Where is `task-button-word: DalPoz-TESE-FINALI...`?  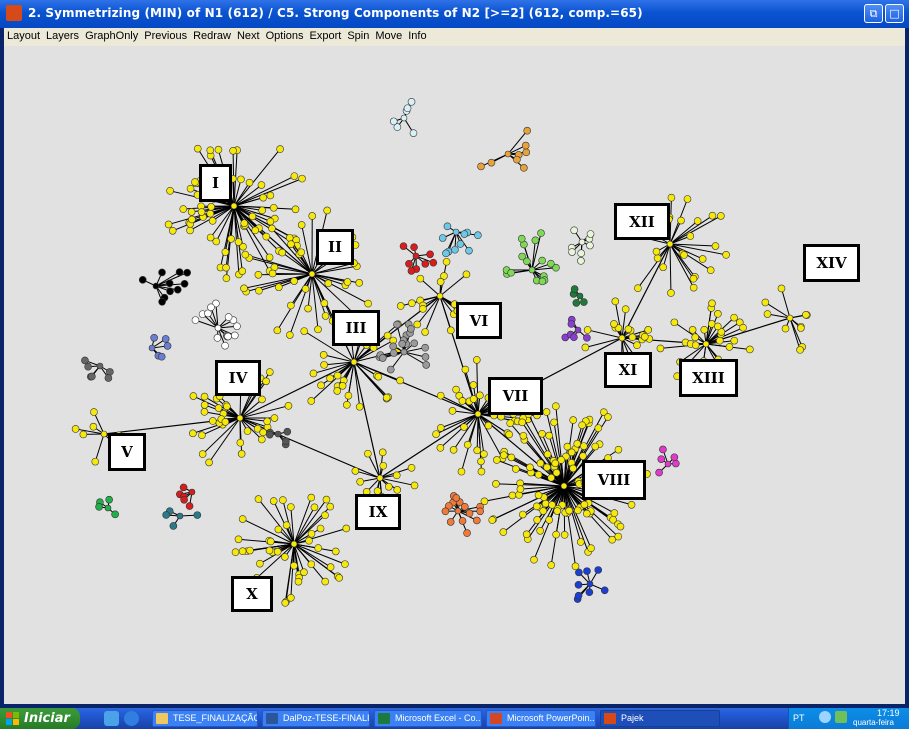 task-button-word: DalPoz-TESE-FINALI... is located at coordinates (316, 718).